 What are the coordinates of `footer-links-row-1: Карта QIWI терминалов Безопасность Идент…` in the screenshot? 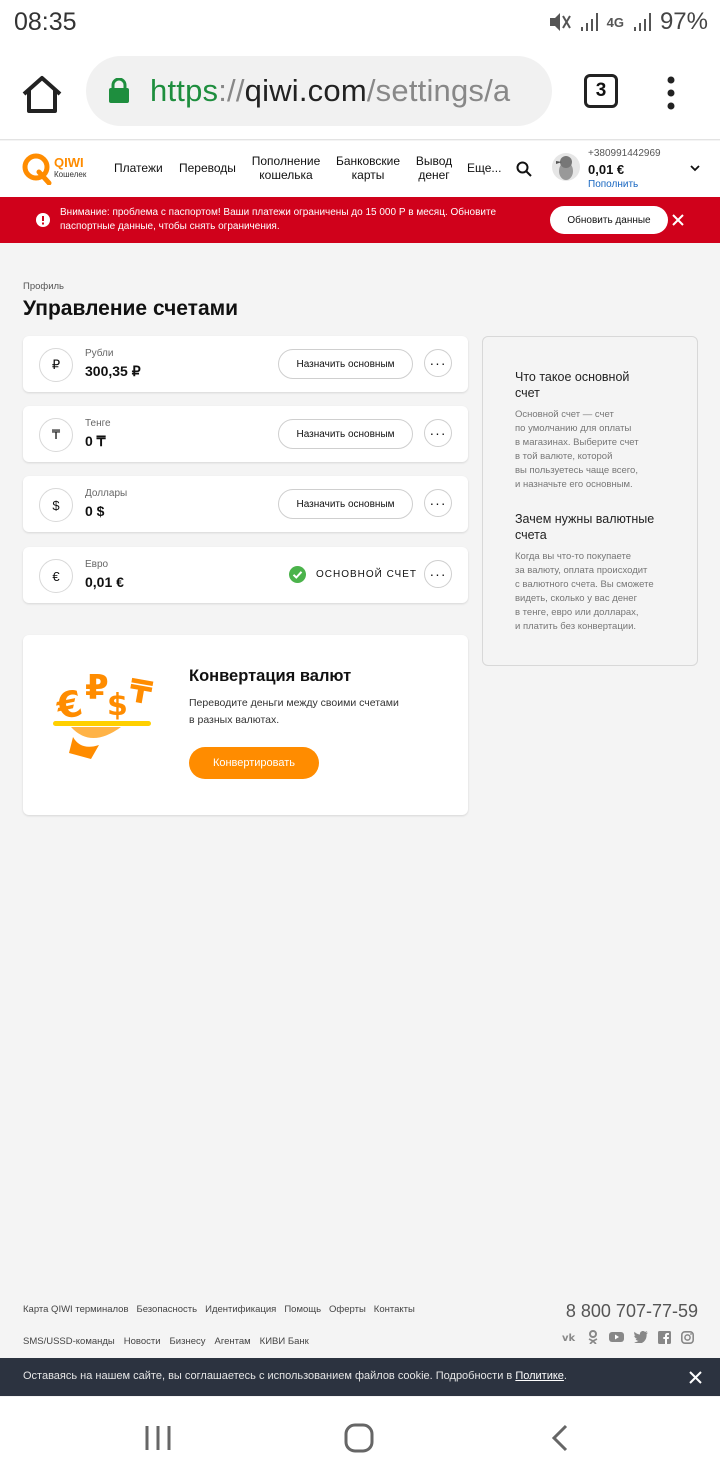 It's located at (219, 1309).